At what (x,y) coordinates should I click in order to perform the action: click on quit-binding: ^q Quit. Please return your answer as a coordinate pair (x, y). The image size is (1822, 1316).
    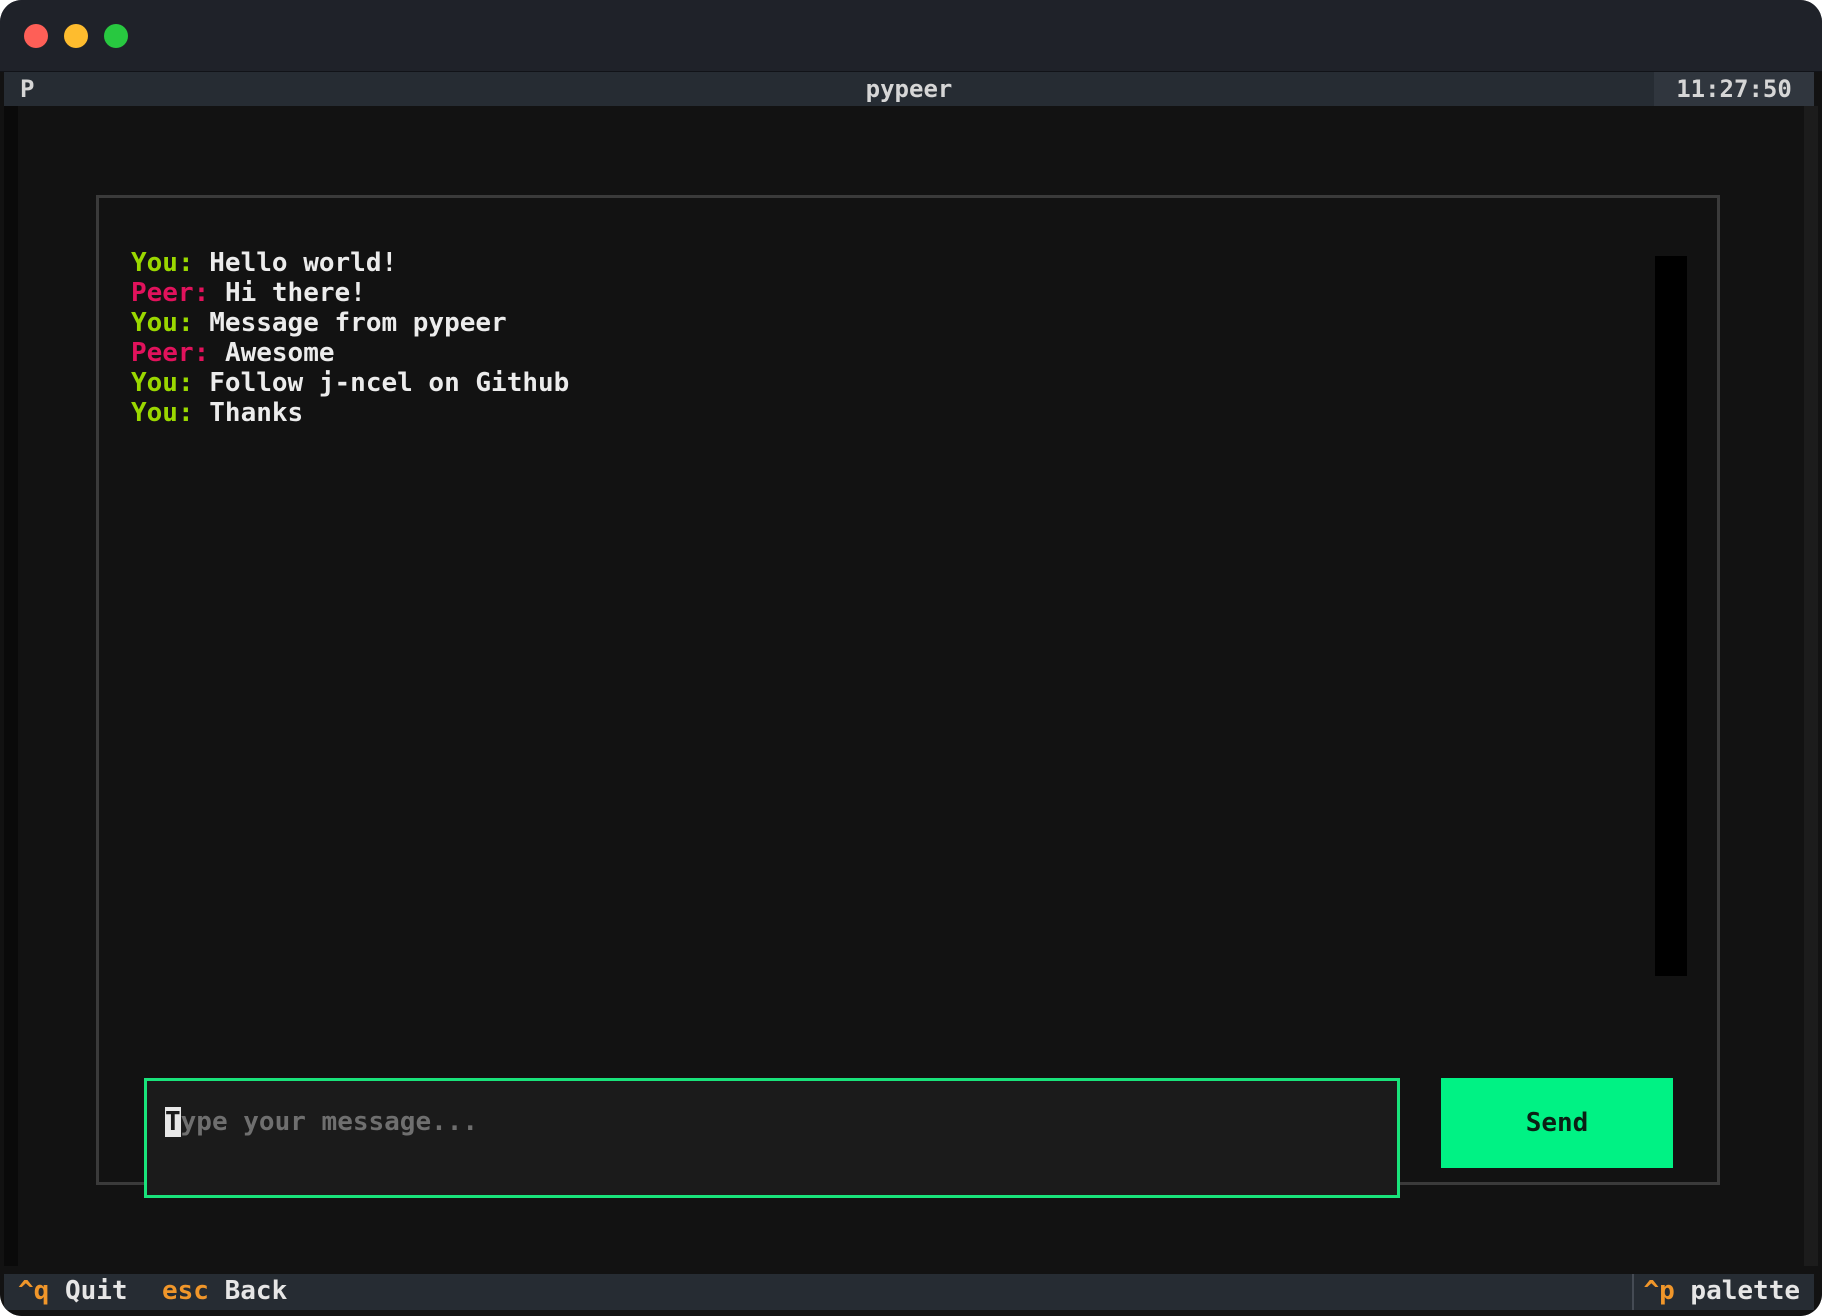
    Looking at the image, I should click on (73, 1291).